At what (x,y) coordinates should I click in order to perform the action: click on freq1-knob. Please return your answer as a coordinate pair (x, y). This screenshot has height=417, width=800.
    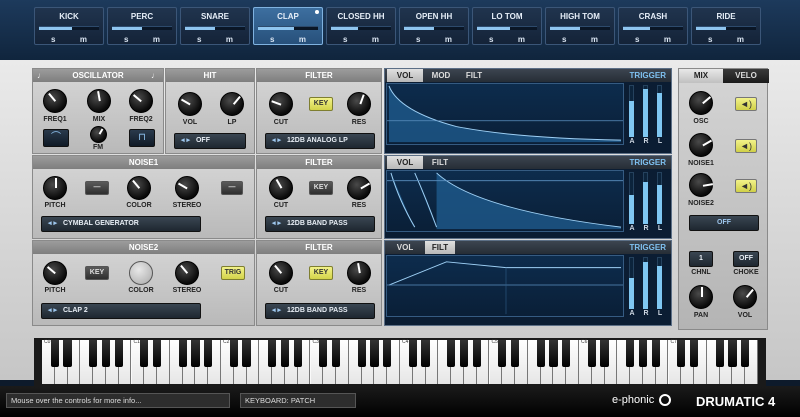
    Looking at the image, I should click on (55, 101).